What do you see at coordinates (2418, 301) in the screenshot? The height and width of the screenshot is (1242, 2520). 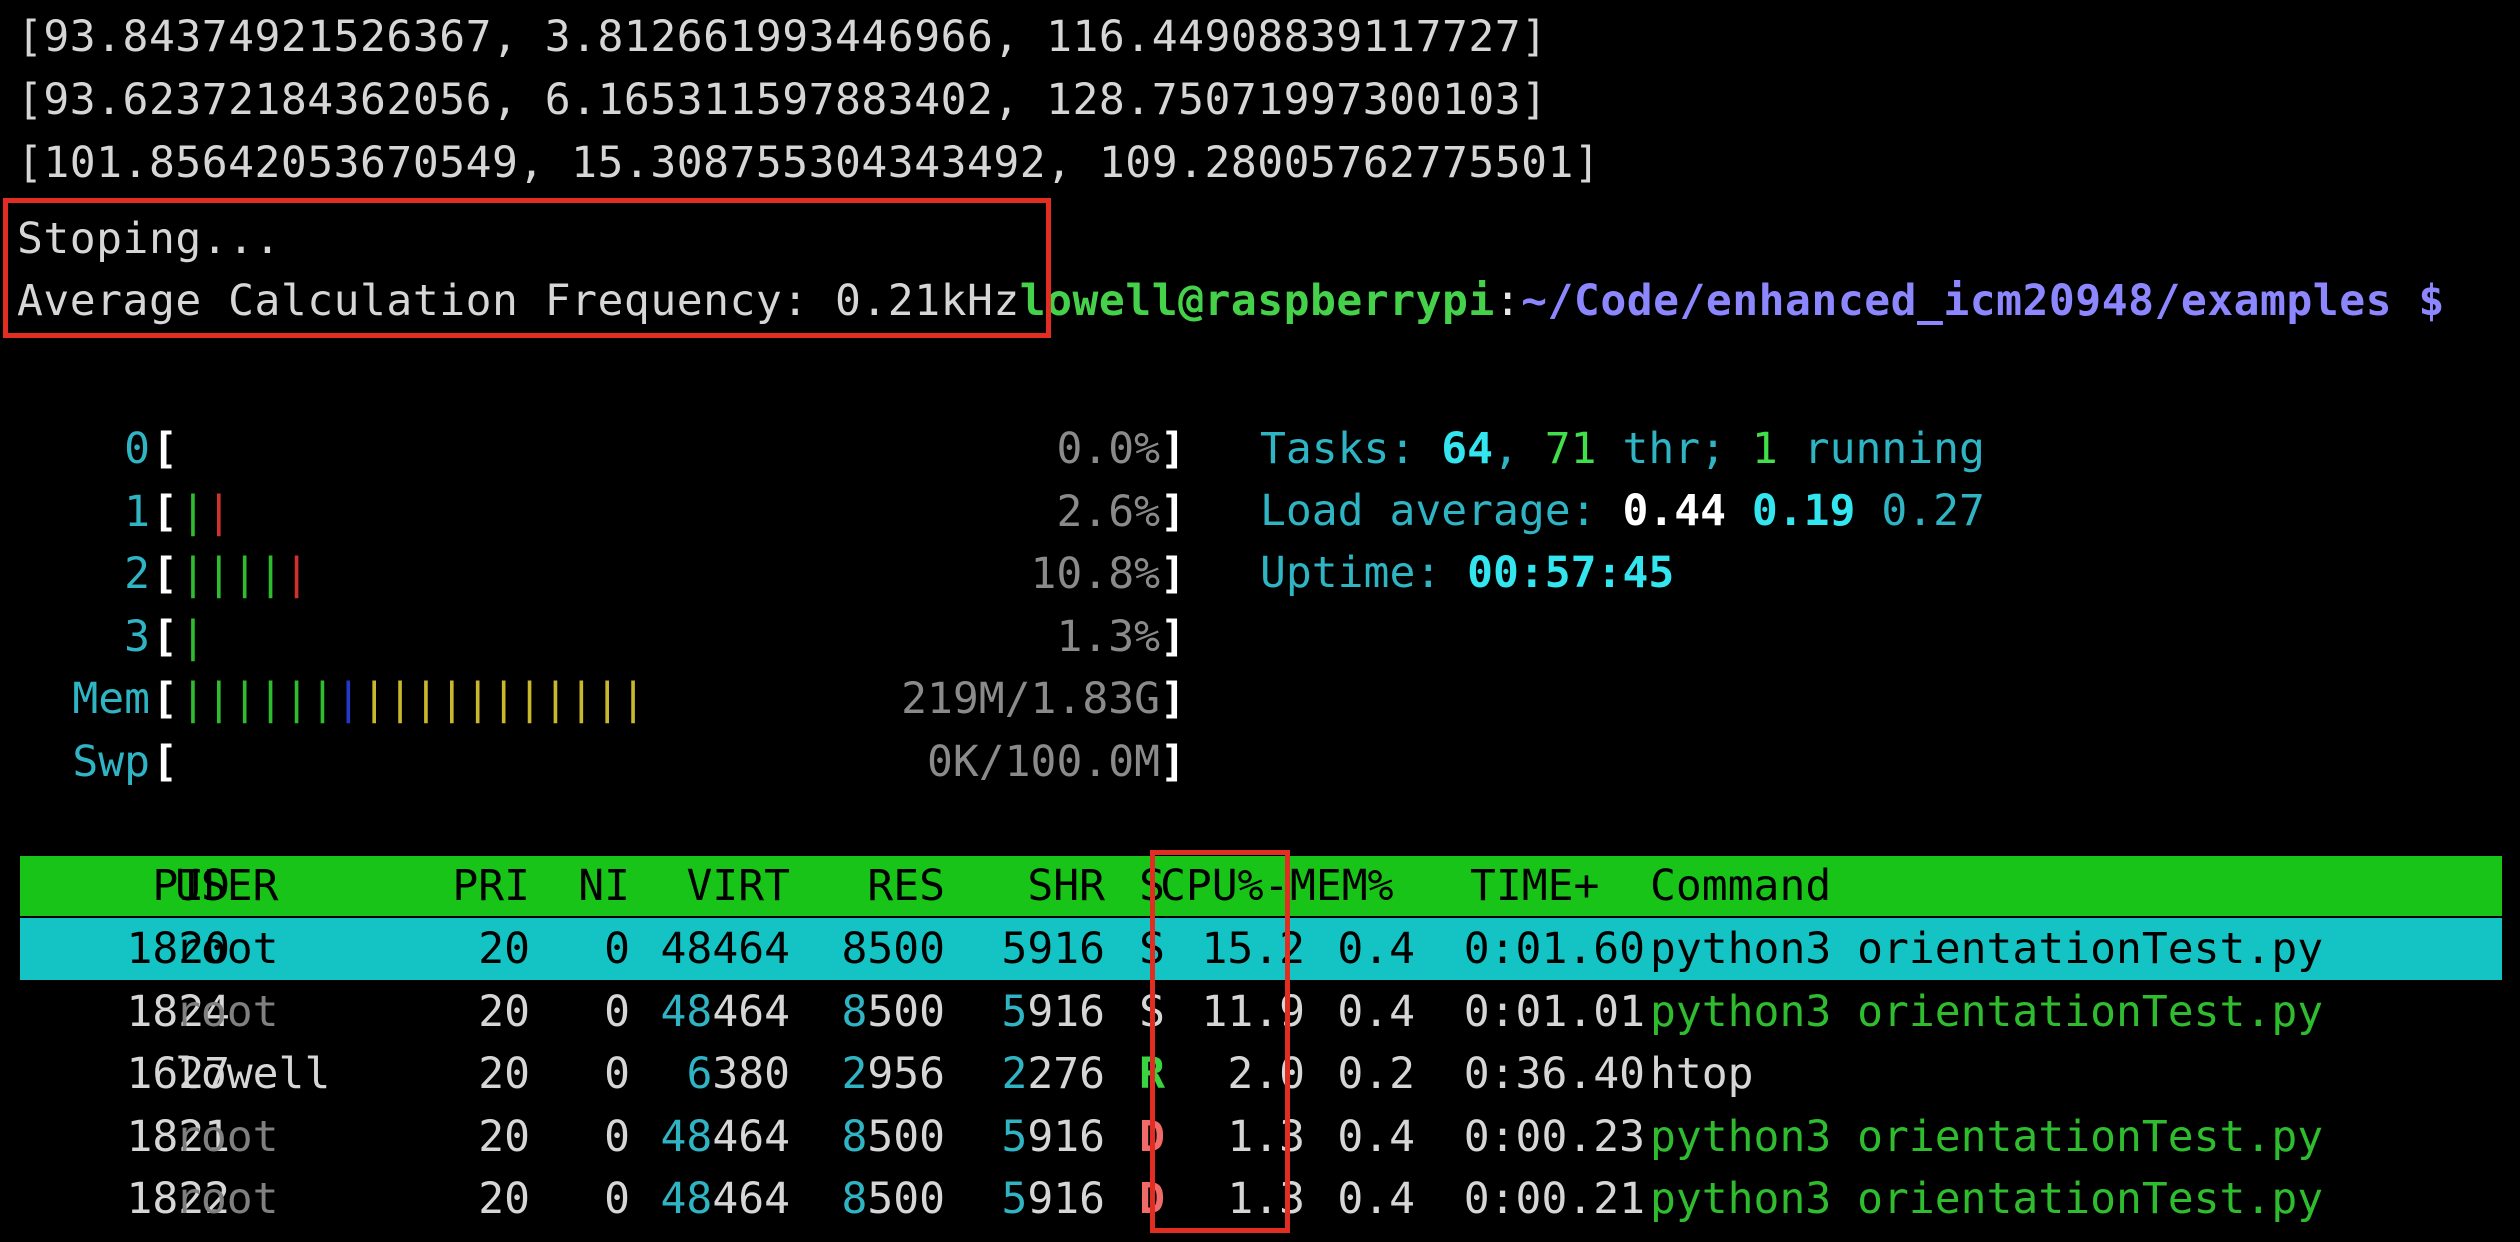 I see `prompt-symbol: $` at bounding box center [2418, 301].